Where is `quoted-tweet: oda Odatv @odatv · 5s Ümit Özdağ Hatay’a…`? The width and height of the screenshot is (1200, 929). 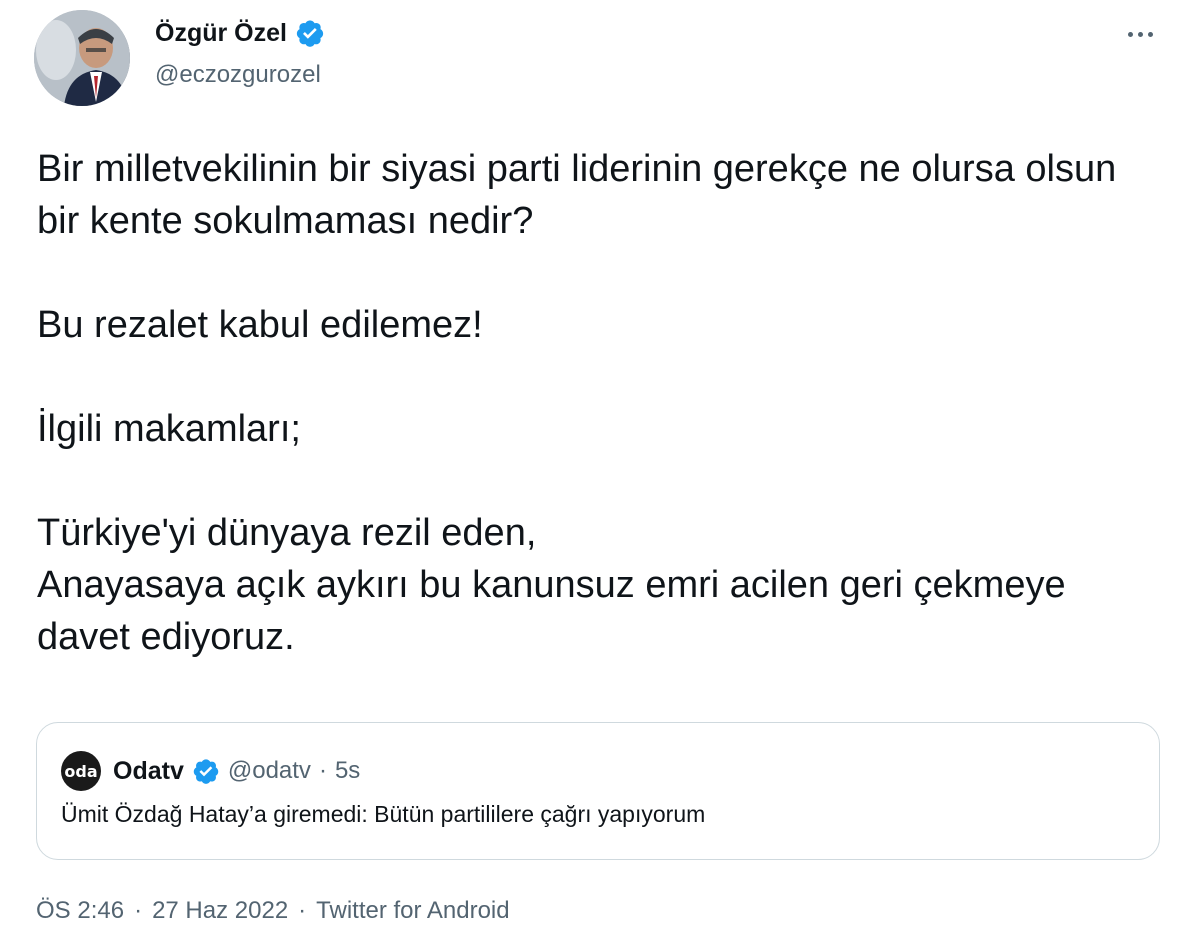
quoted-tweet: oda Odatv @odatv · 5s Ümit Özdağ Hatay’a… is located at coordinates (598, 791).